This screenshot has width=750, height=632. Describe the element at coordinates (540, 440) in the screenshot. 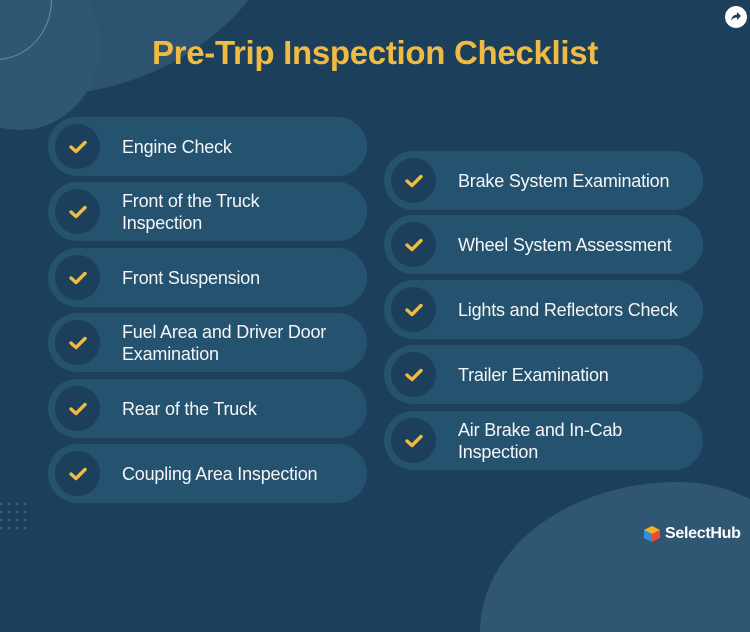

I see `checklist-item-label: Air Brake and In-Cab Inspection` at that location.